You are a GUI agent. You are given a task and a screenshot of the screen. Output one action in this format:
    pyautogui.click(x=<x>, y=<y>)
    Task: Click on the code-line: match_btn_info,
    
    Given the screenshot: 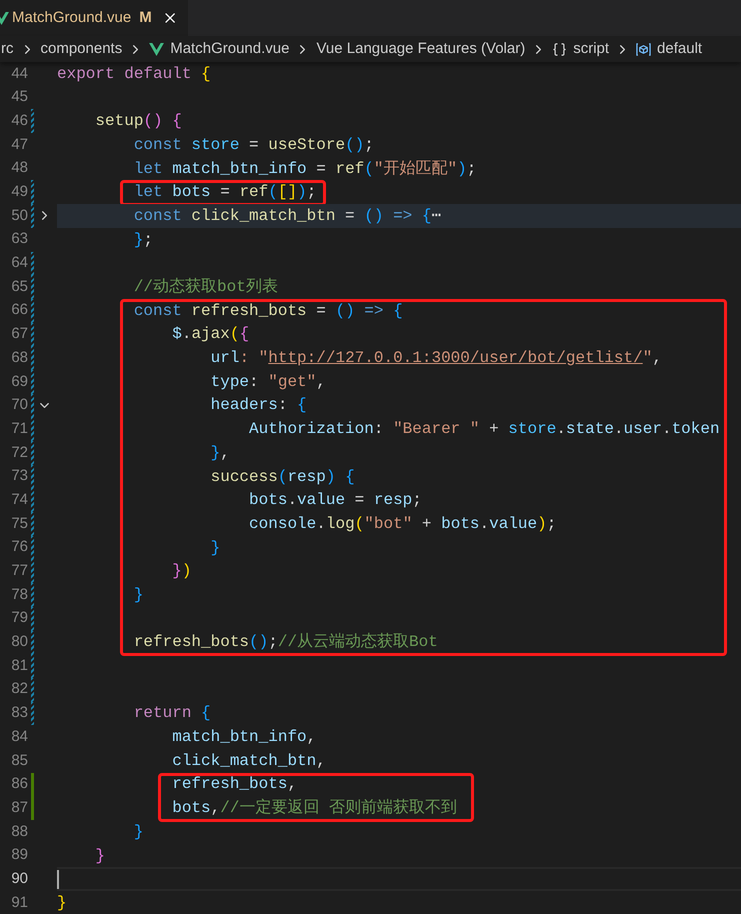 What is the action you would take?
    pyautogui.click(x=243, y=737)
    